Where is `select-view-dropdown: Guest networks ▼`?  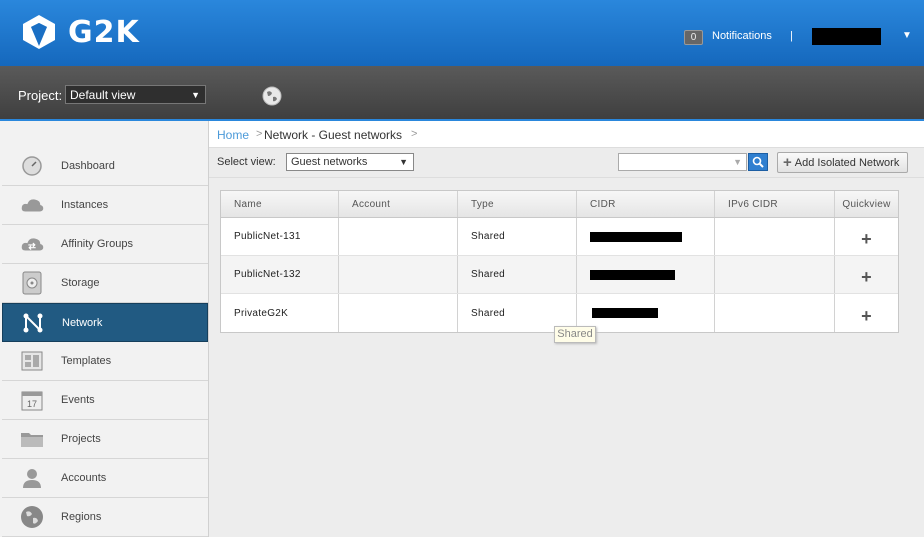 select-view-dropdown: Guest networks ▼ is located at coordinates (350, 162).